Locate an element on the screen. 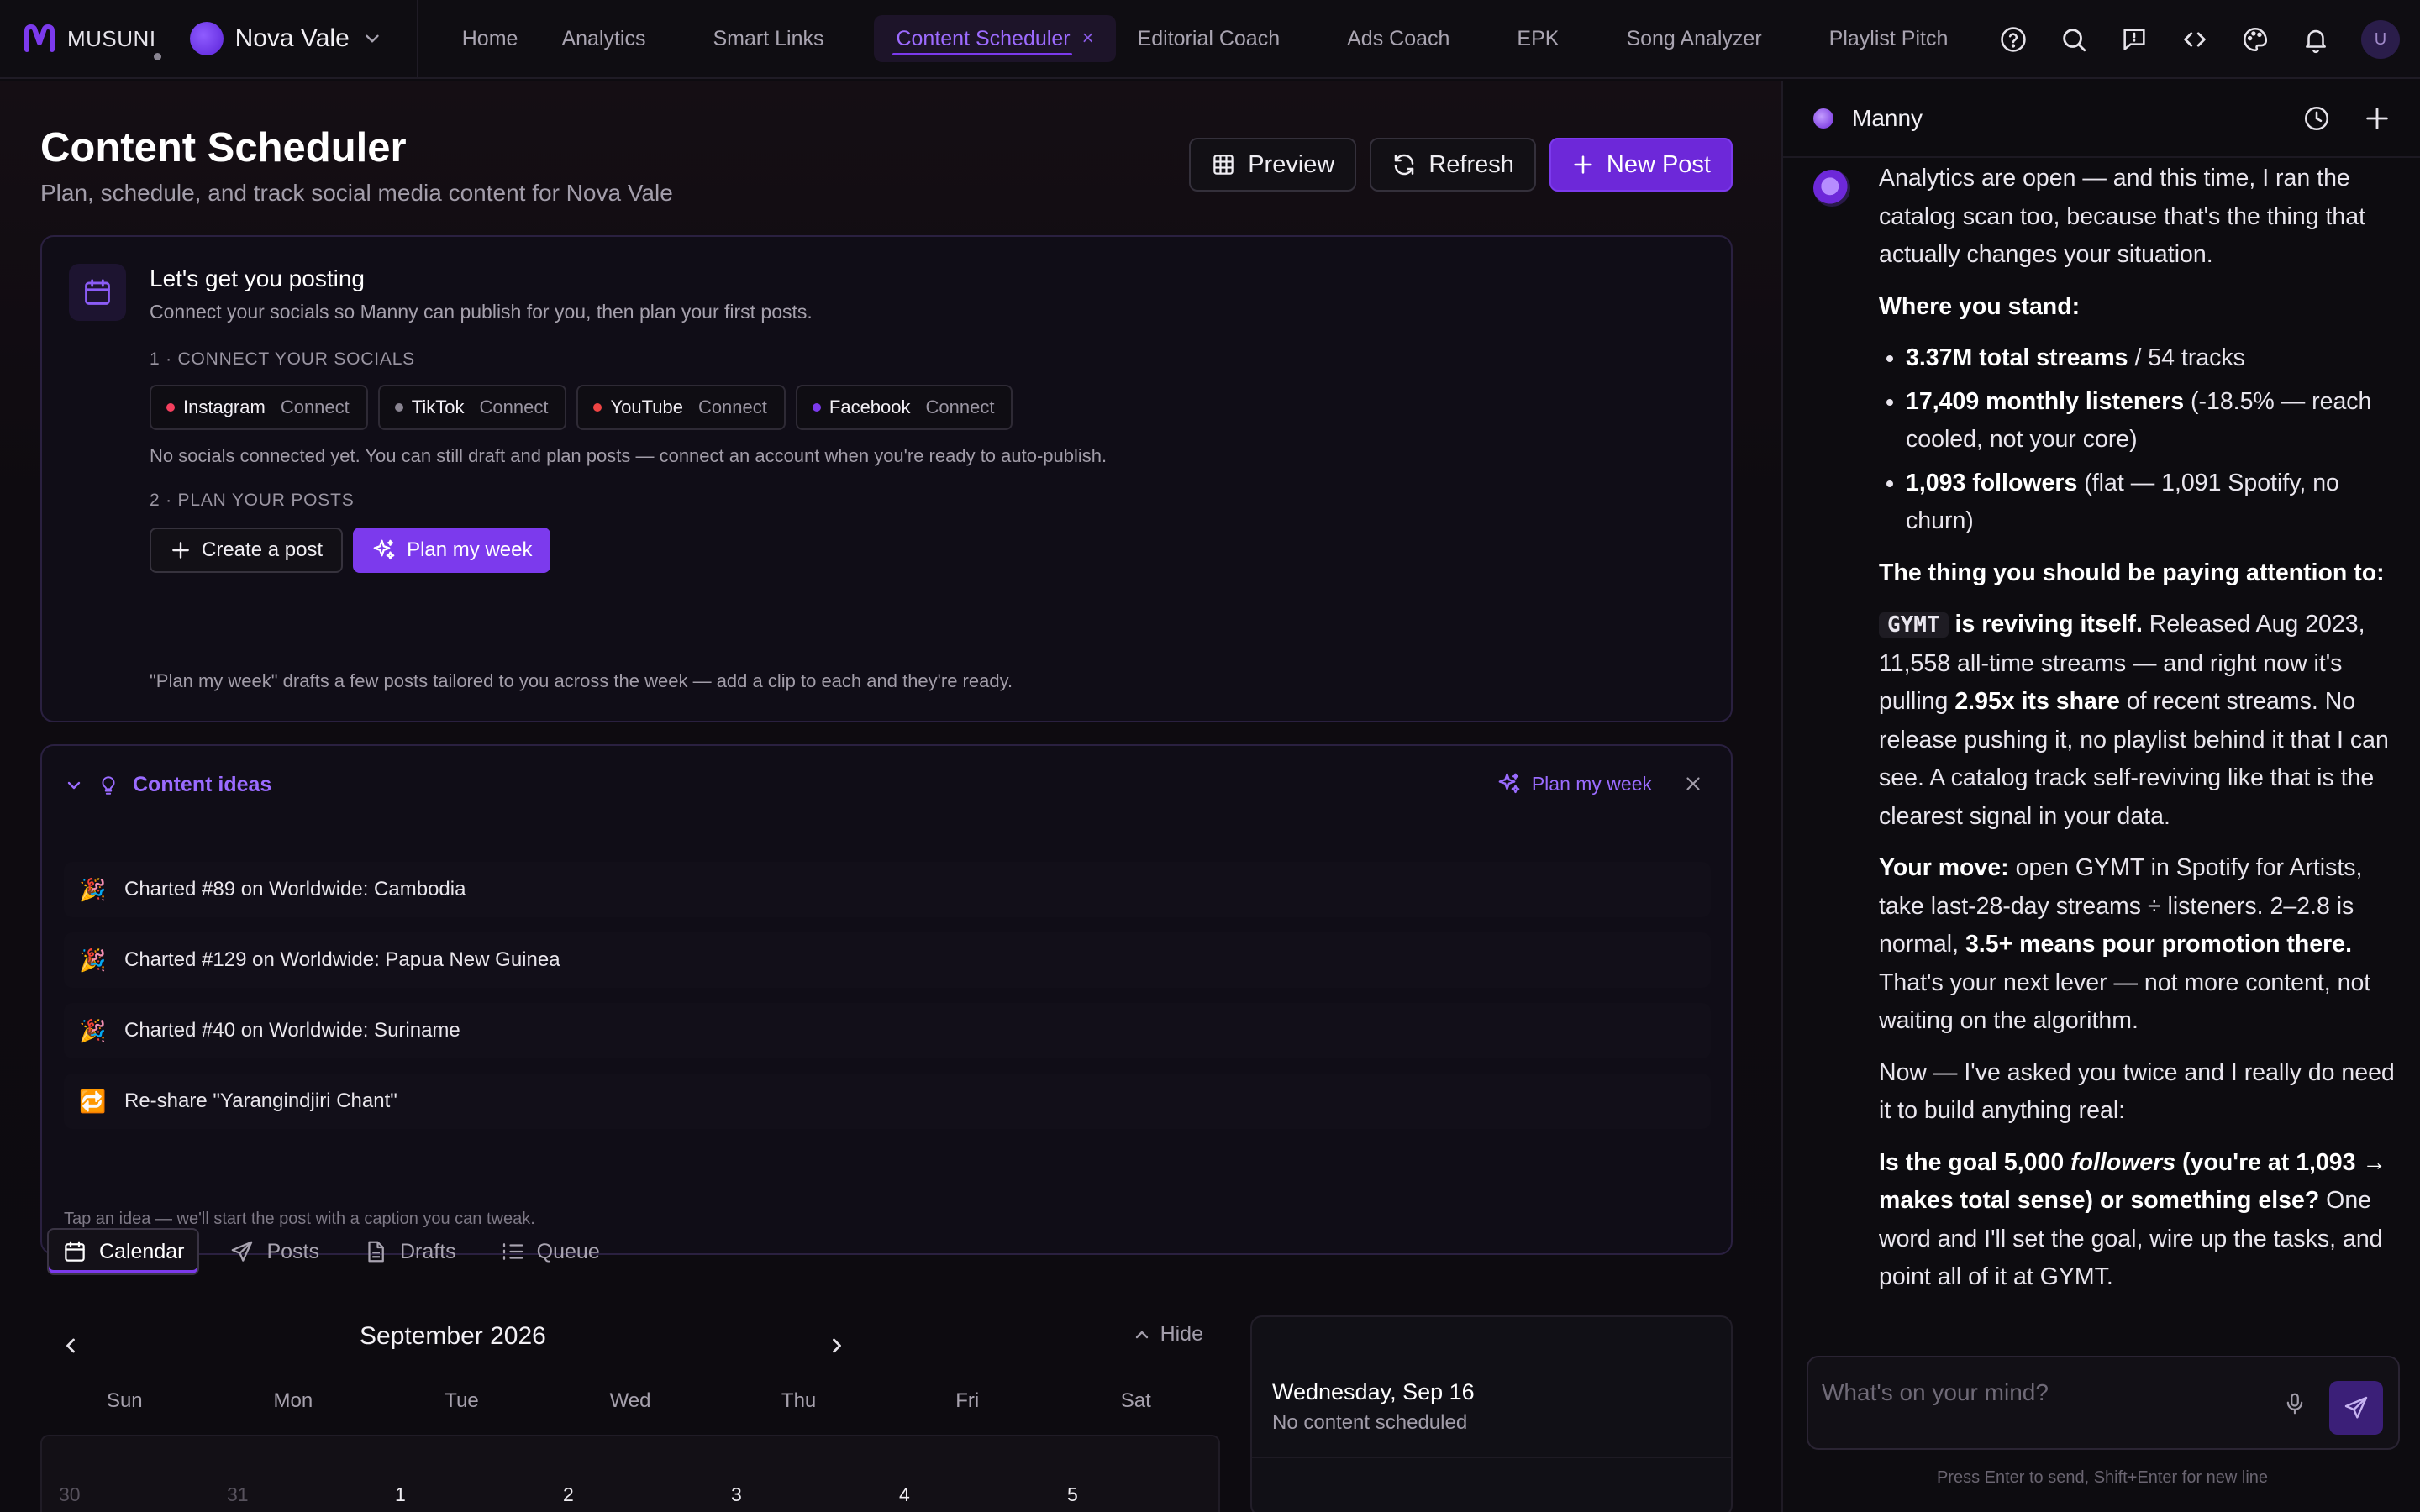 This screenshot has height=1512, width=2420. palette-icon is located at coordinates (2255, 39).